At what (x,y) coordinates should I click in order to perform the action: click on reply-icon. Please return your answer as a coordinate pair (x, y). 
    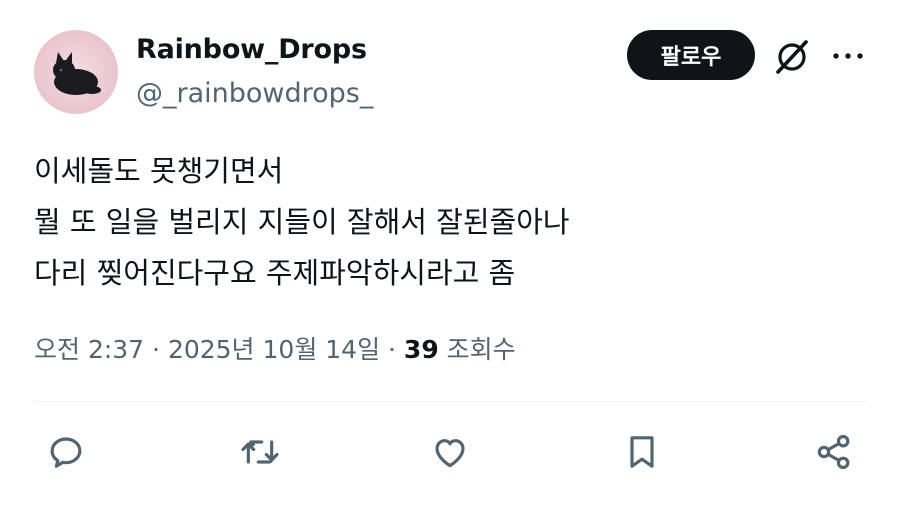
    Looking at the image, I should click on (66, 452).